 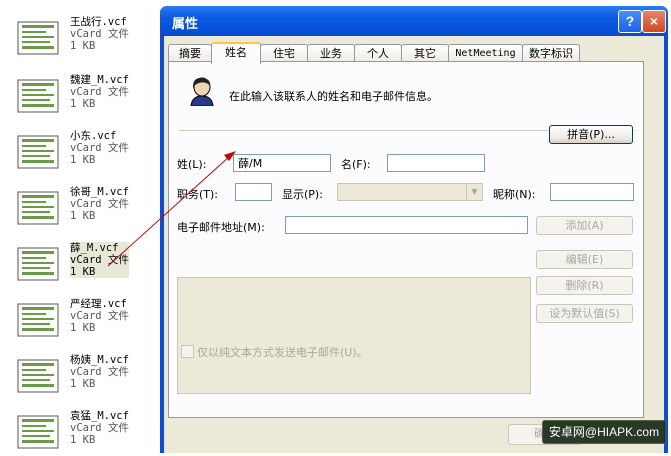 I want to click on chevron-down-icon: ▼, so click(x=474, y=192).